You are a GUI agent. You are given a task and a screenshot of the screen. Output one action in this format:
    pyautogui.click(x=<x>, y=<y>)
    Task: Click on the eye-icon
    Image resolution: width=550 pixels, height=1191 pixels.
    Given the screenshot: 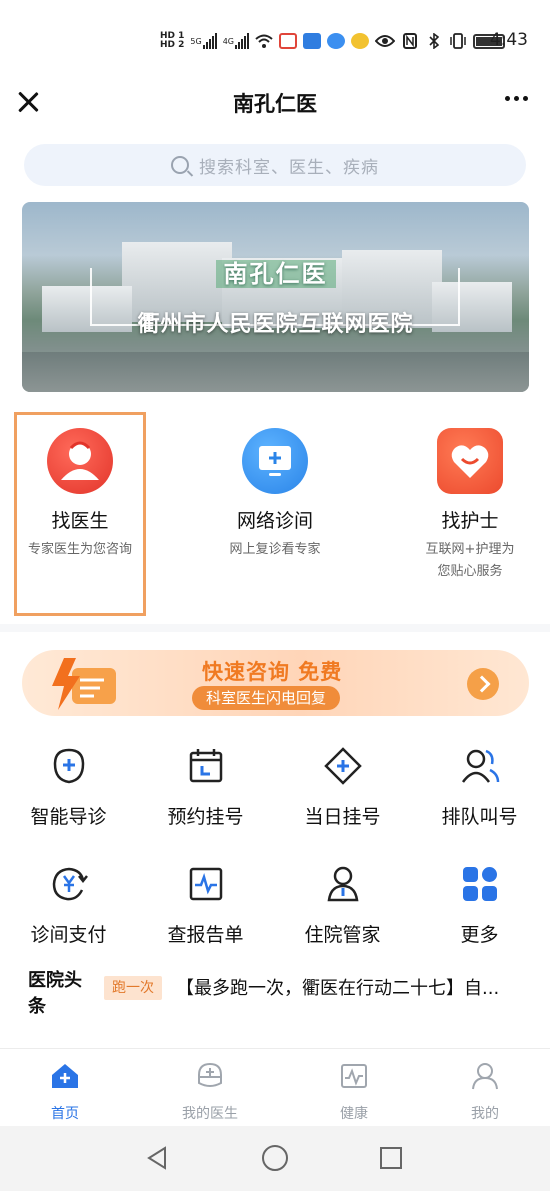 What is the action you would take?
    pyautogui.click(x=385, y=41)
    